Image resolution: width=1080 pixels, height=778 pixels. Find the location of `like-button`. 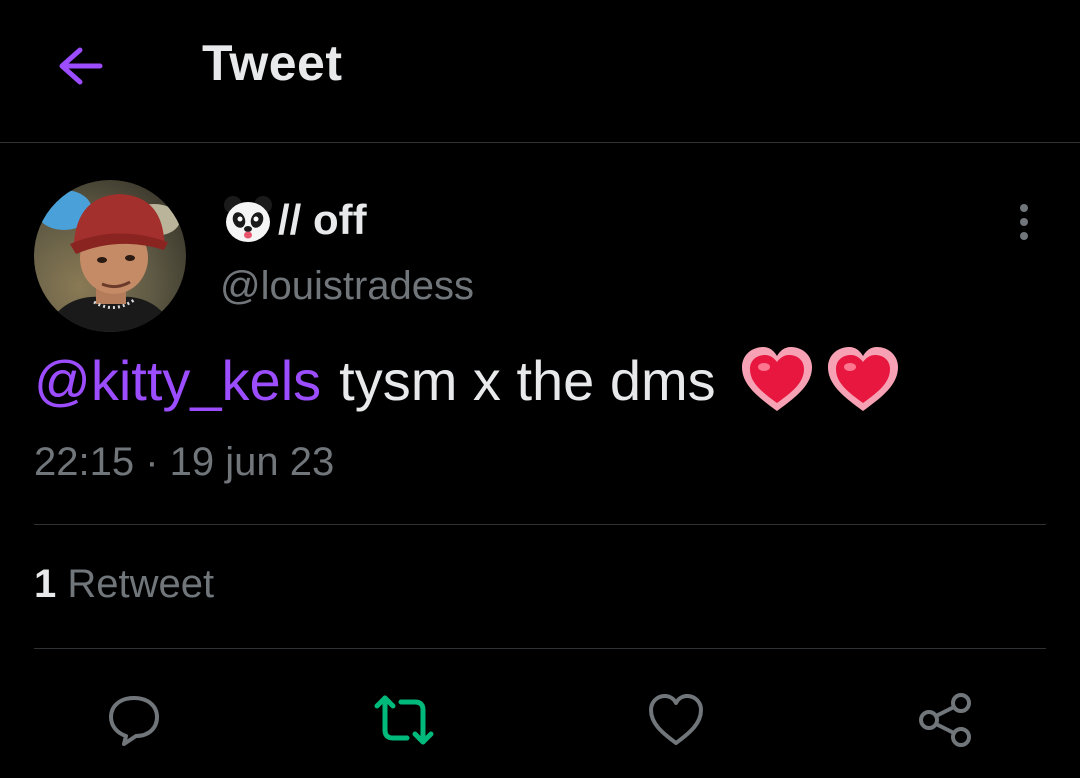

like-button is located at coordinates (676, 720).